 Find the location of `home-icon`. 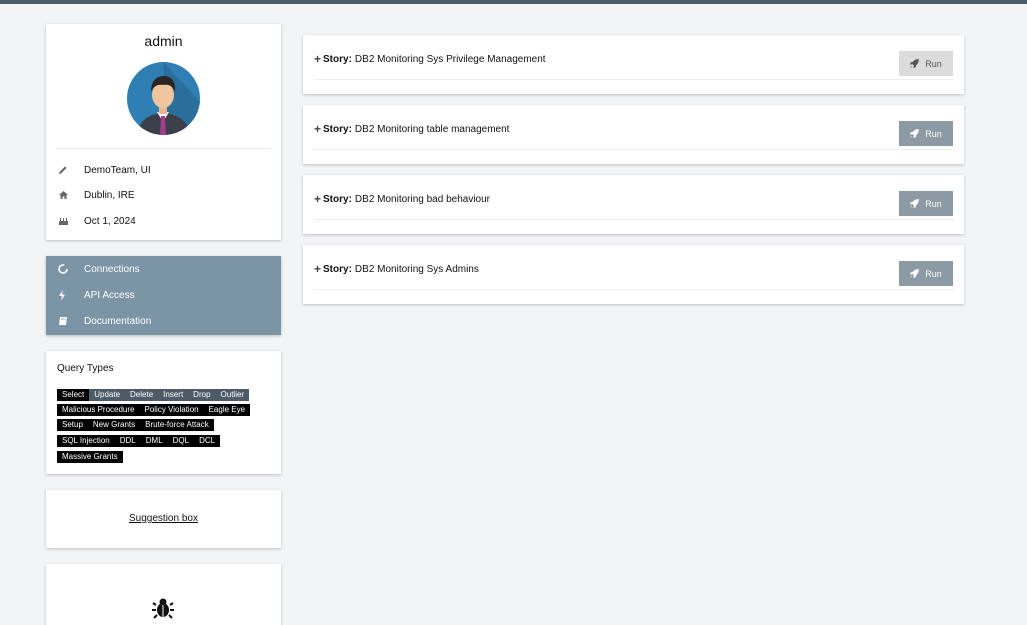

home-icon is located at coordinates (71, 195).